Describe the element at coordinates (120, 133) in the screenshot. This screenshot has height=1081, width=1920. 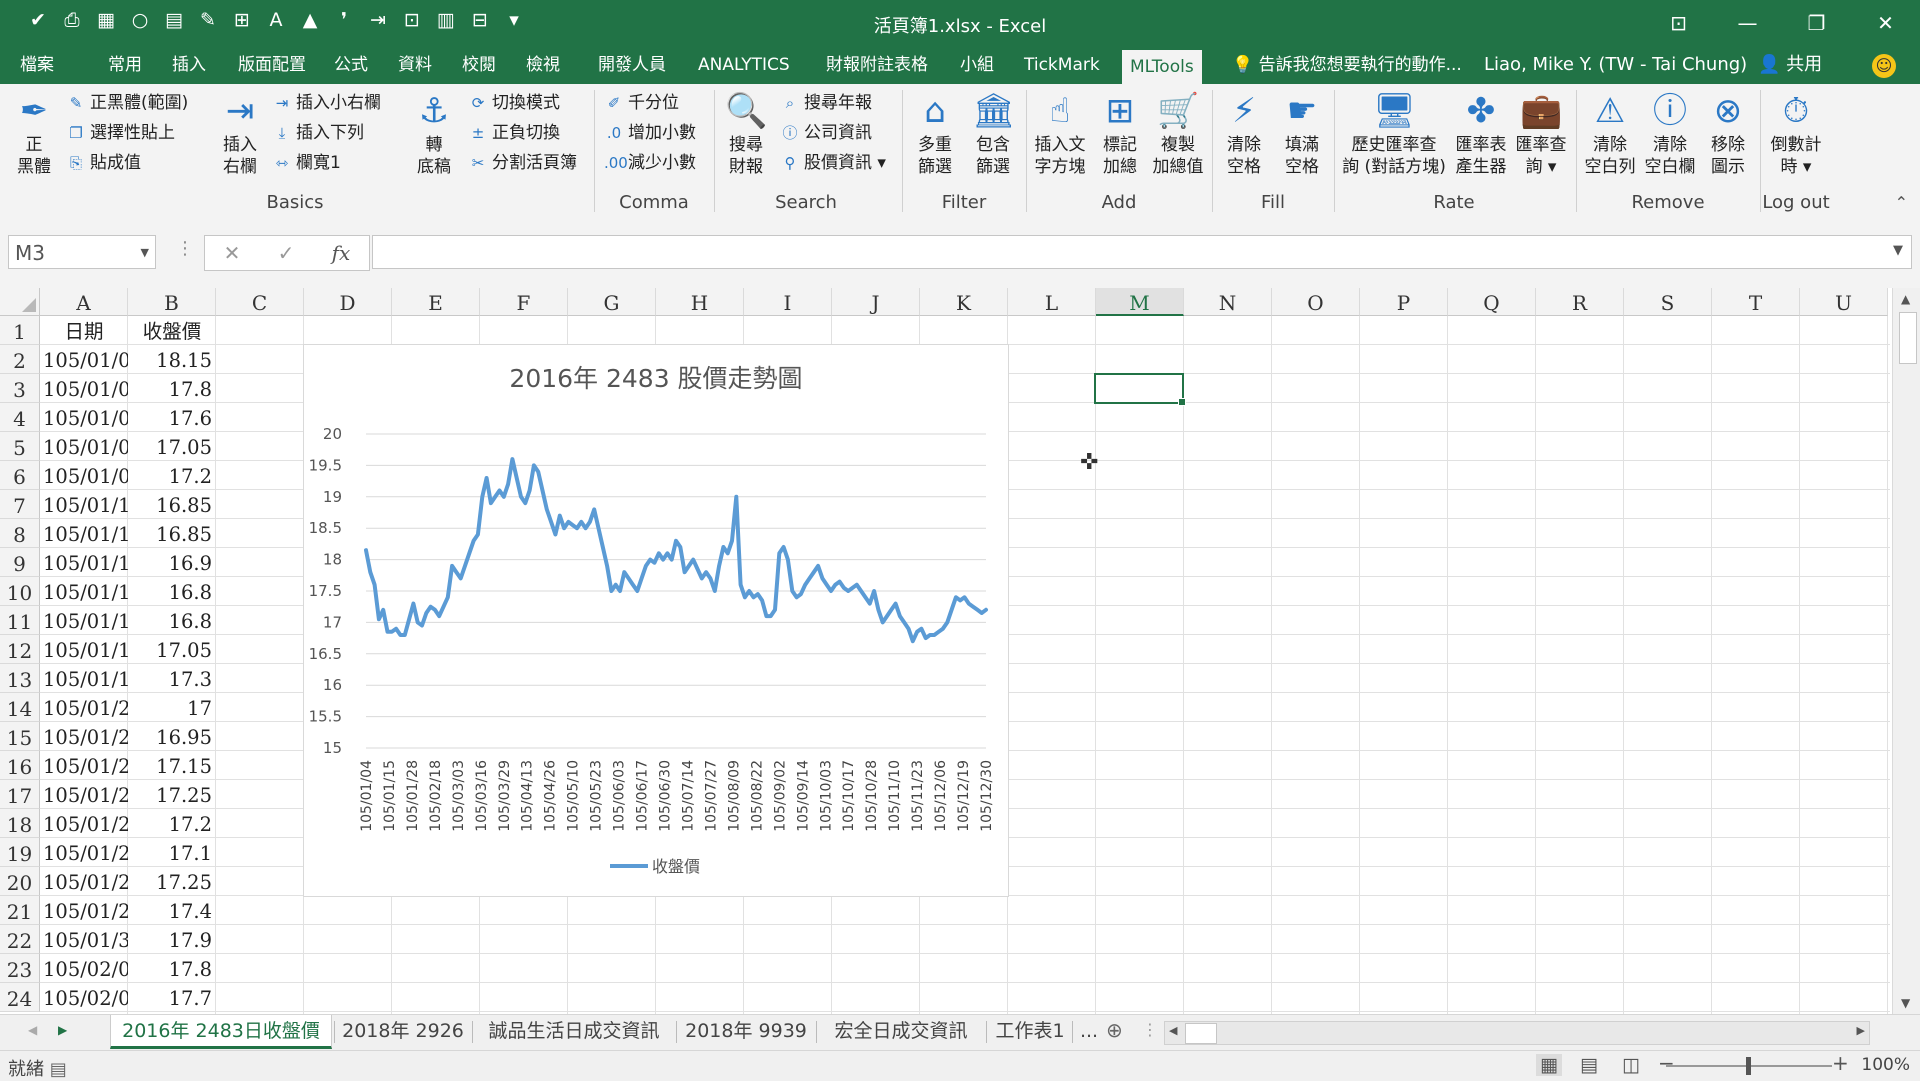
I see `paste-special-button: ❐ 選擇性貼上` at that location.